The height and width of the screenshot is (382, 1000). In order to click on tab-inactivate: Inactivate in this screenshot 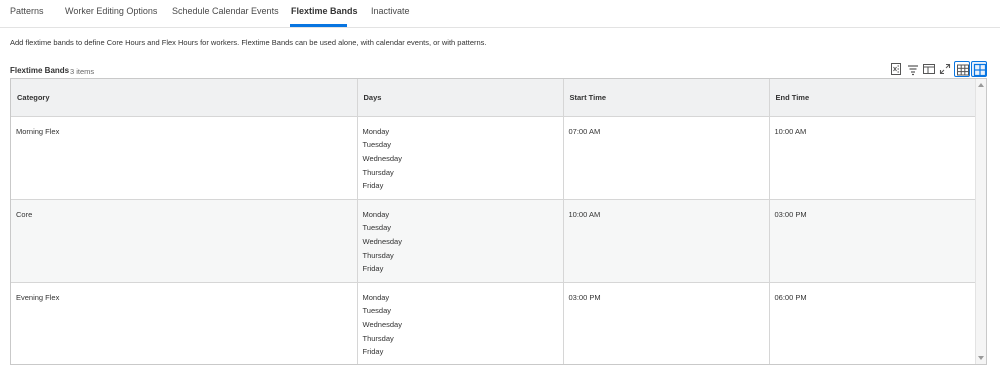, I will do `click(390, 11)`.